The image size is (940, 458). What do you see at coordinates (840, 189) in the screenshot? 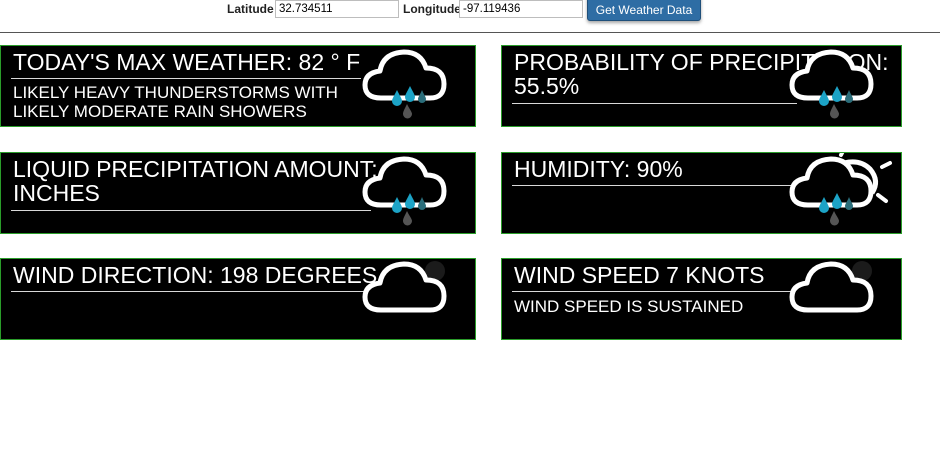
I see `sun-rain-cloud-icon` at bounding box center [840, 189].